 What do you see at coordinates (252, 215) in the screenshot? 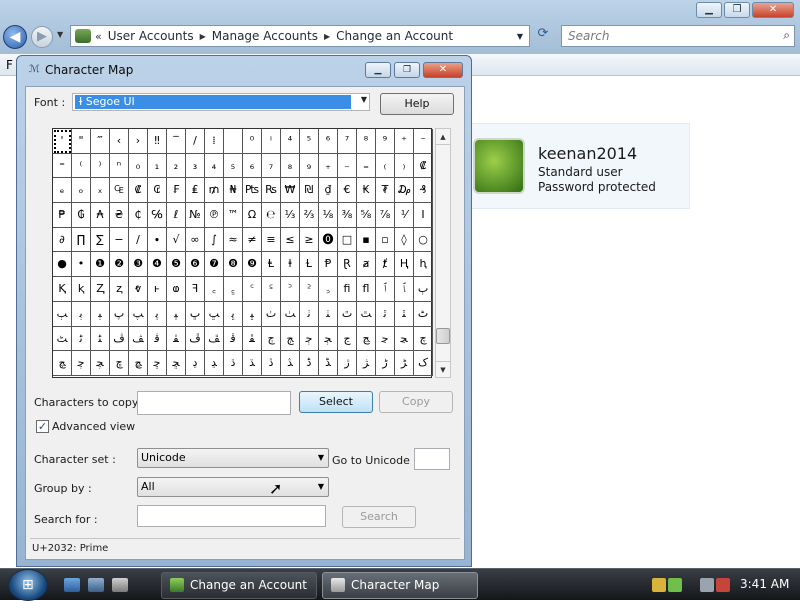
I see `character-cell: Ω` at bounding box center [252, 215].